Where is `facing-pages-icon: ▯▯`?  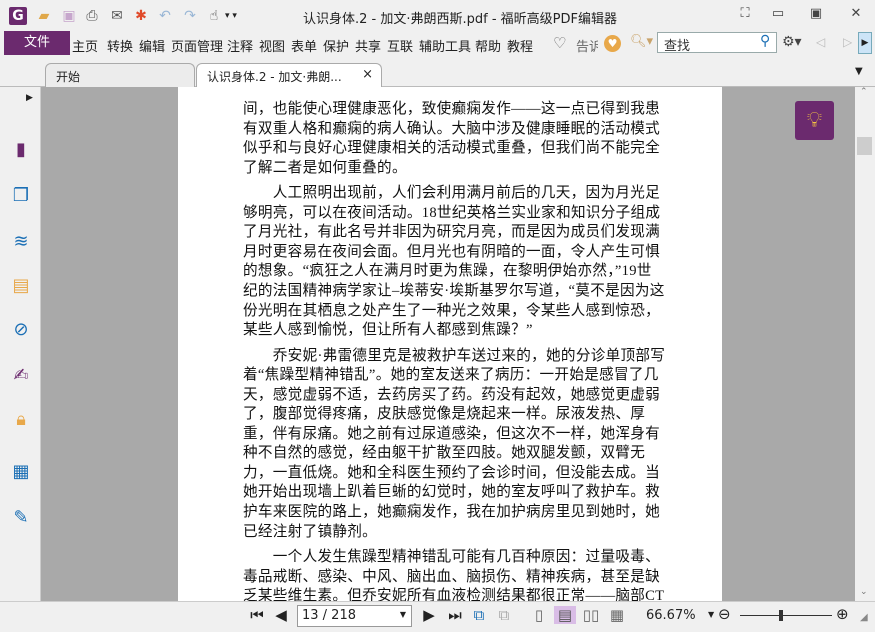 facing-pages-icon: ▯▯ is located at coordinates (591, 615).